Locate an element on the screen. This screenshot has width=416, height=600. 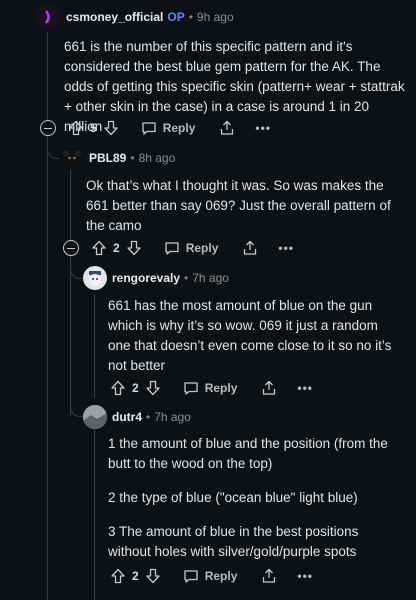
comment-meta: csmoney_official OP • 9h ago is located at coordinates (150, 17).